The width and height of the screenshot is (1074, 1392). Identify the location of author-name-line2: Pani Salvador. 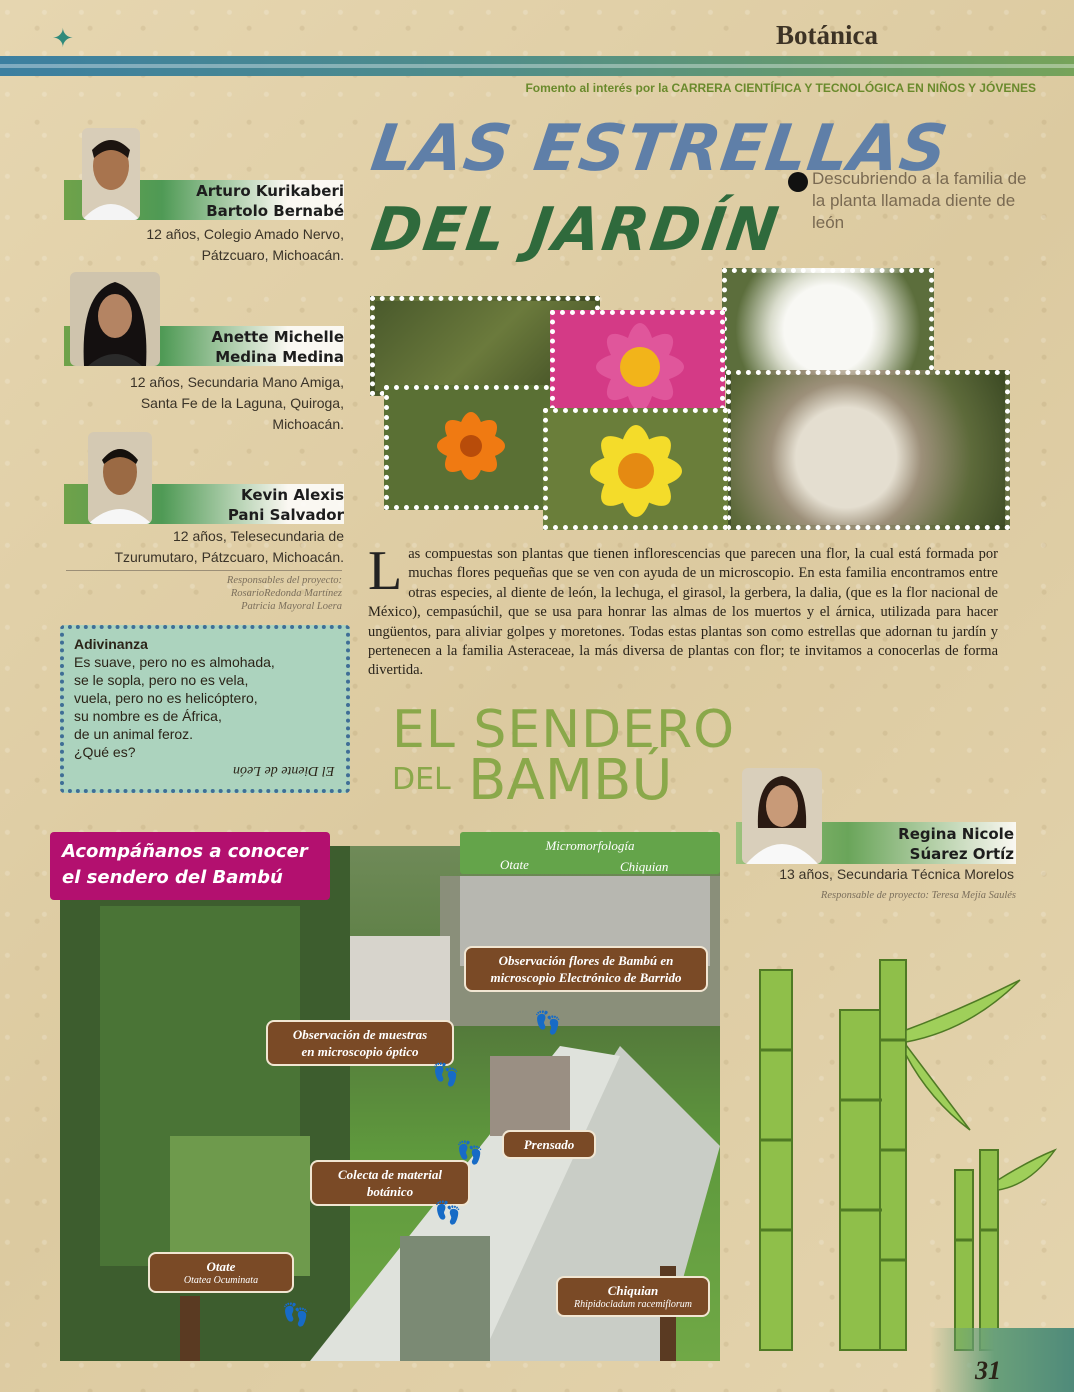
(285, 515).